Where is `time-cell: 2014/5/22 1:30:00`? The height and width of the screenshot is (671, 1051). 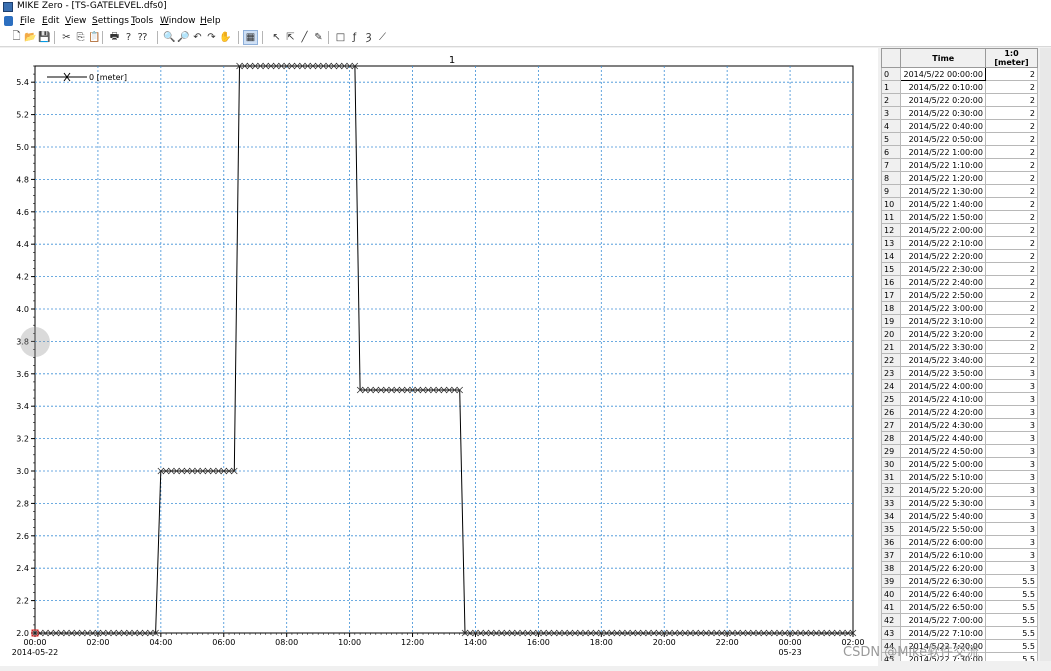
time-cell: 2014/5/22 1:30:00 is located at coordinates (943, 191).